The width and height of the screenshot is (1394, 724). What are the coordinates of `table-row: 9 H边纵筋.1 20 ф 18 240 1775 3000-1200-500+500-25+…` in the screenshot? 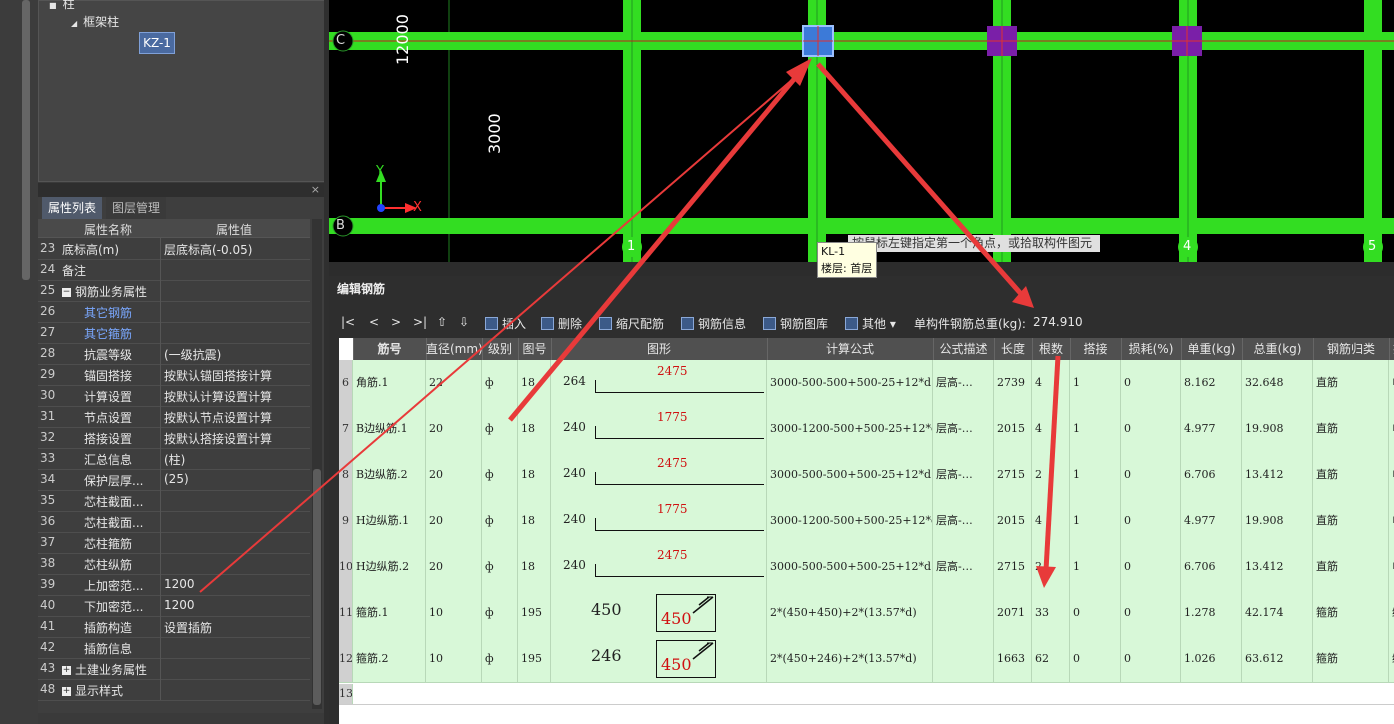 It's located at (866, 521).